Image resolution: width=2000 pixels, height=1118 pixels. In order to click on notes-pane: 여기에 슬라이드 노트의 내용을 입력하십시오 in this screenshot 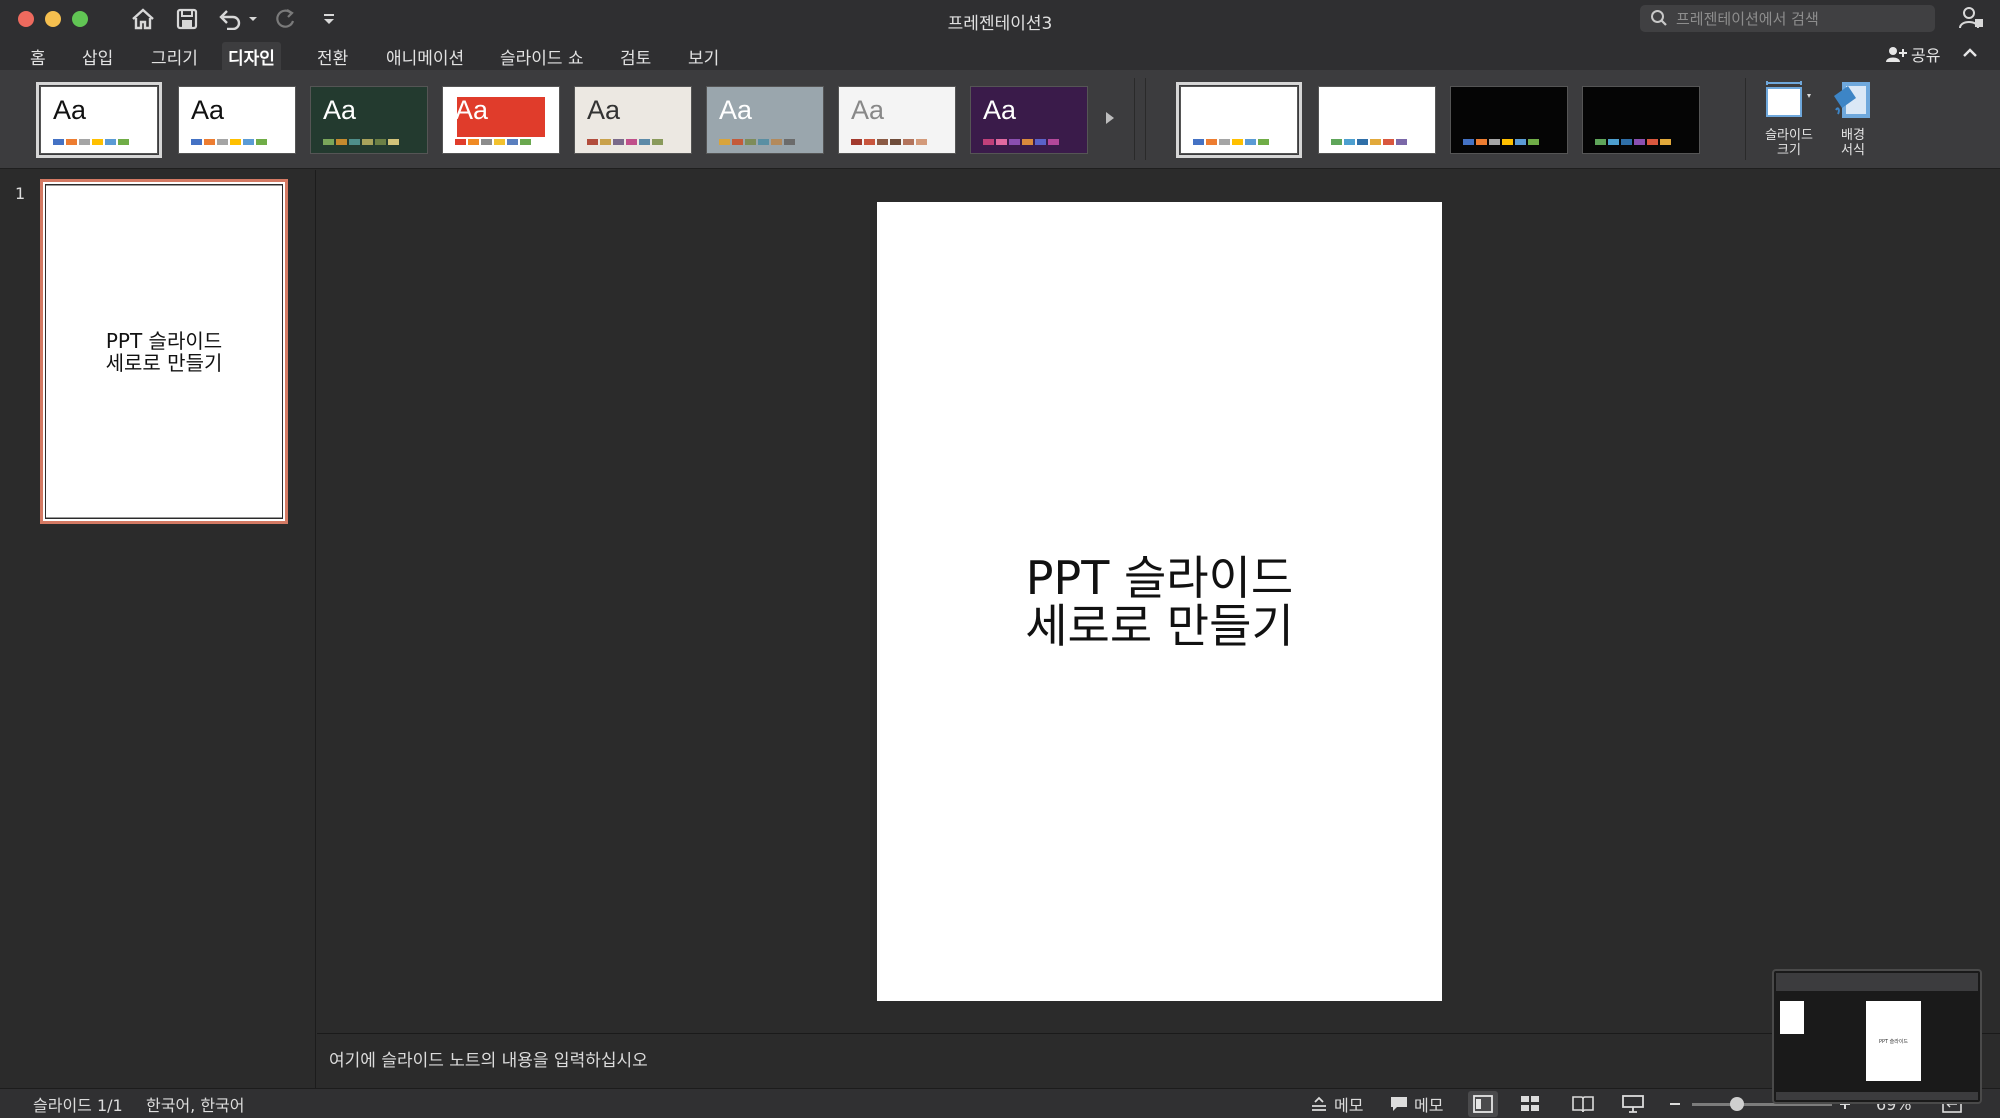, I will do `click(1158, 1060)`.